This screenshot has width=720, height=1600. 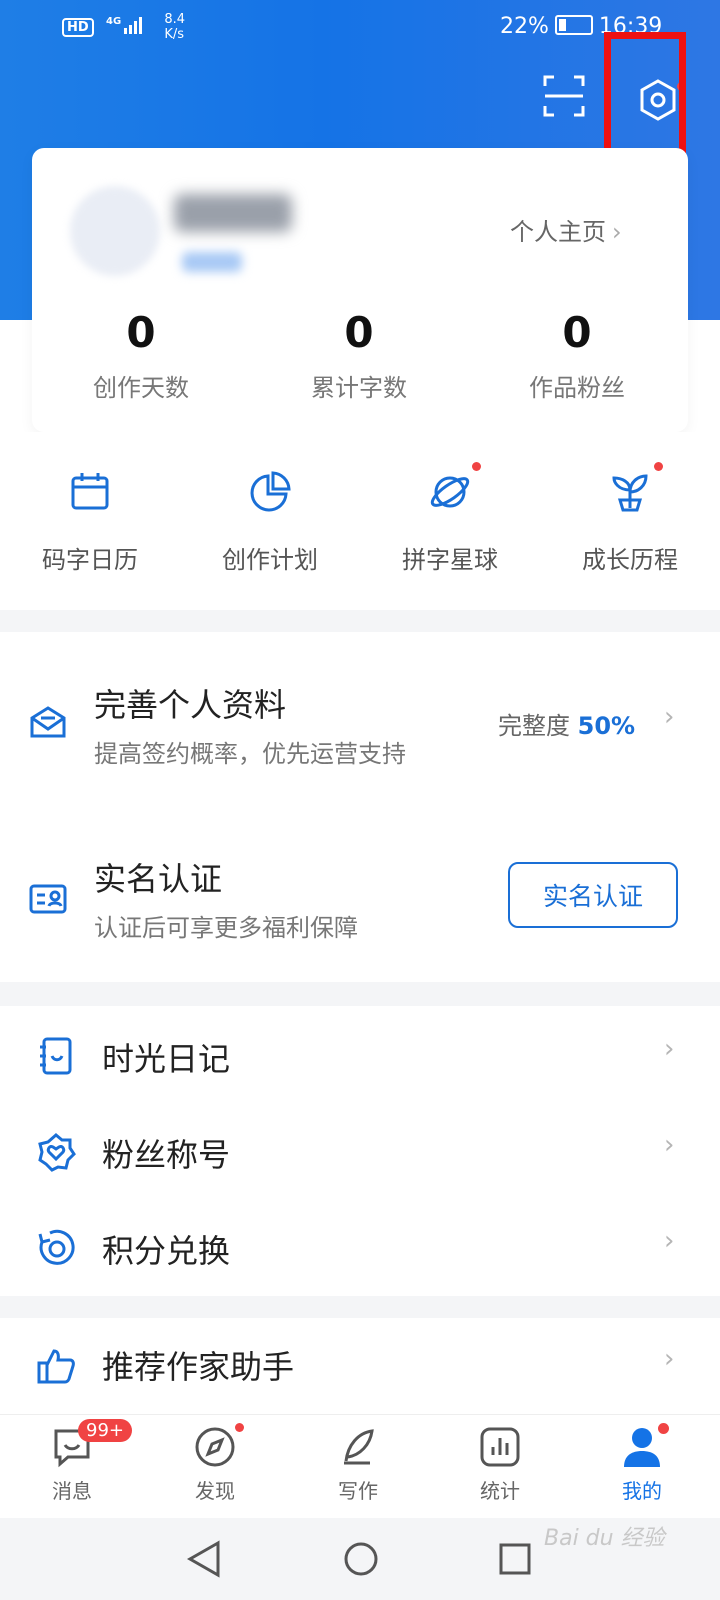 I want to click on menu-item-points-exchange: 积分兑换 ›, so click(x=360, y=1248).